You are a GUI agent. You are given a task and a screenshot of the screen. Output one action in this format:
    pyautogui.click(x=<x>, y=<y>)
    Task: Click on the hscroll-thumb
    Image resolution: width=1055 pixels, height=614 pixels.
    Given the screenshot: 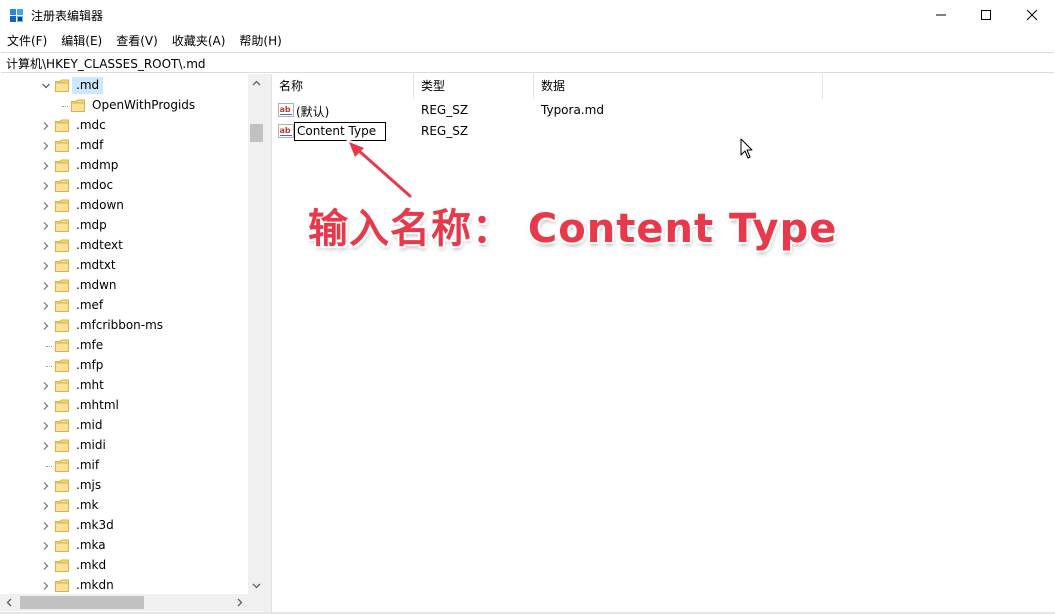 What is the action you would take?
    pyautogui.click(x=82, y=602)
    